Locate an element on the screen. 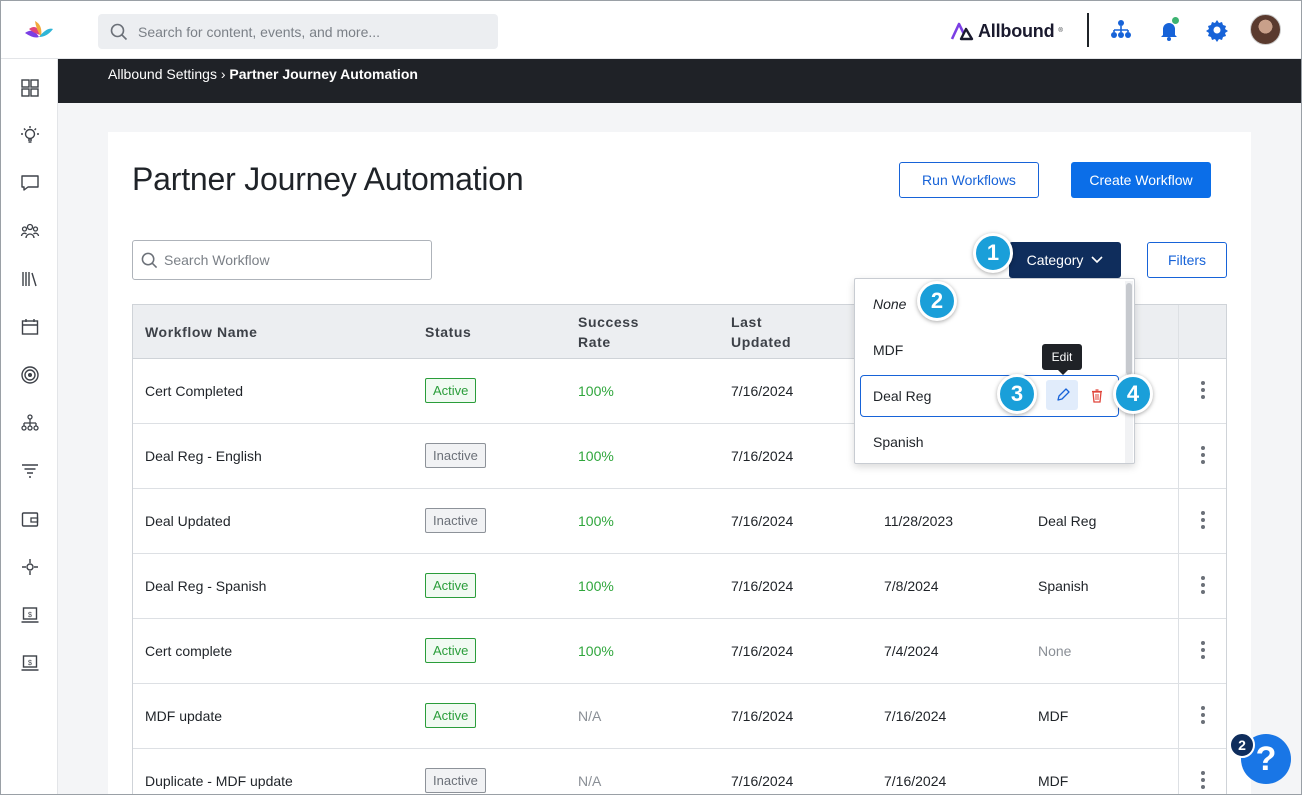 The width and height of the screenshot is (1302, 795). payments-laptop-icon: $ is located at coordinates (30, 663).